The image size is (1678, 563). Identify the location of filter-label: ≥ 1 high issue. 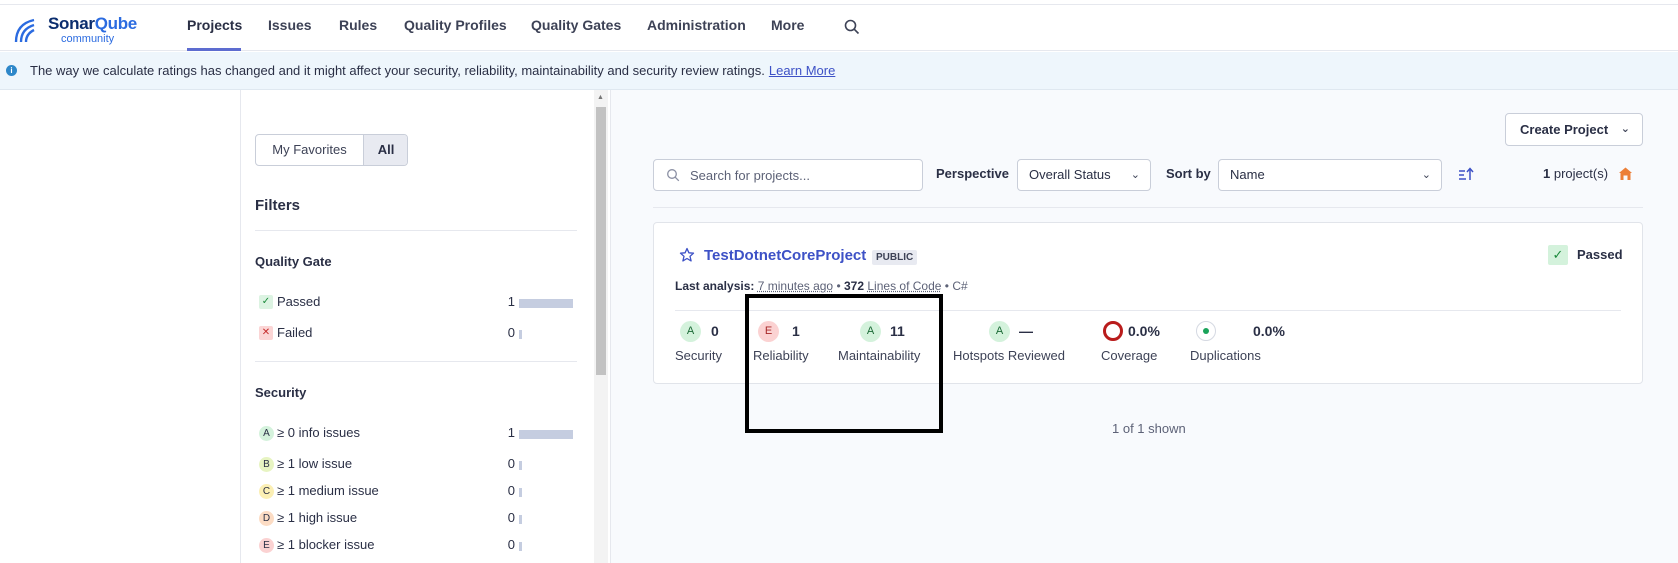
(317, 517).